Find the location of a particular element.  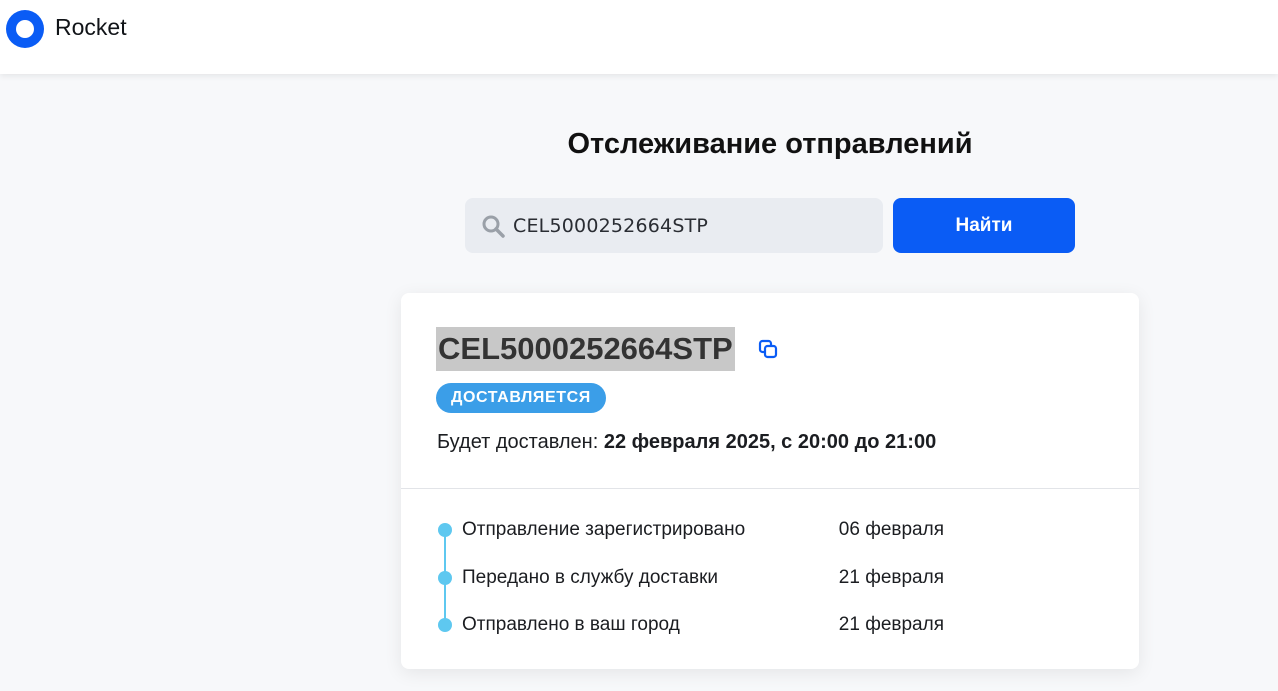

top-header: Rocket is located at coordinates (639, 37).